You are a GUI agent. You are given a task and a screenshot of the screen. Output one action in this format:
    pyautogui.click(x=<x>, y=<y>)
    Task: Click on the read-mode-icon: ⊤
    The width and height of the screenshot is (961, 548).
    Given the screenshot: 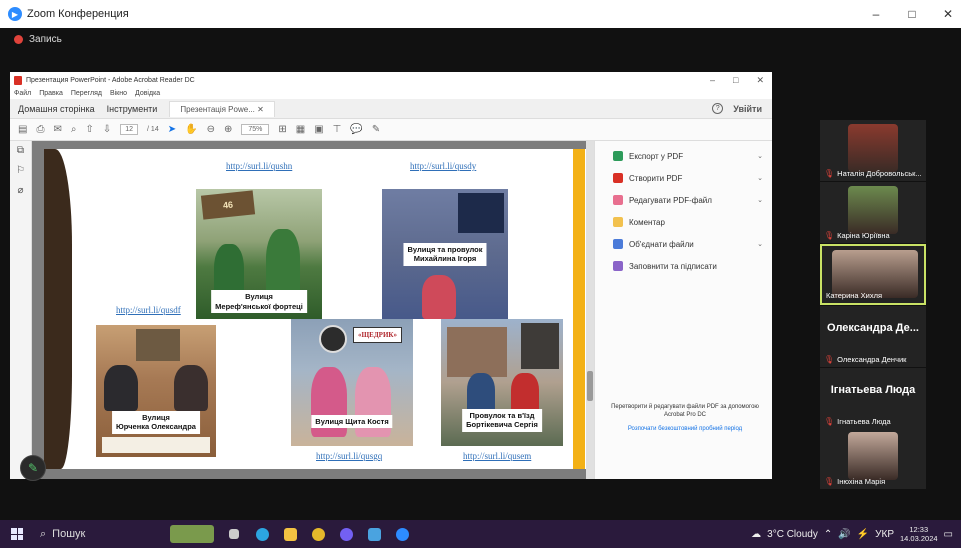 What is the action you would take?
    pyautogui.click(x=337, y=129)
    